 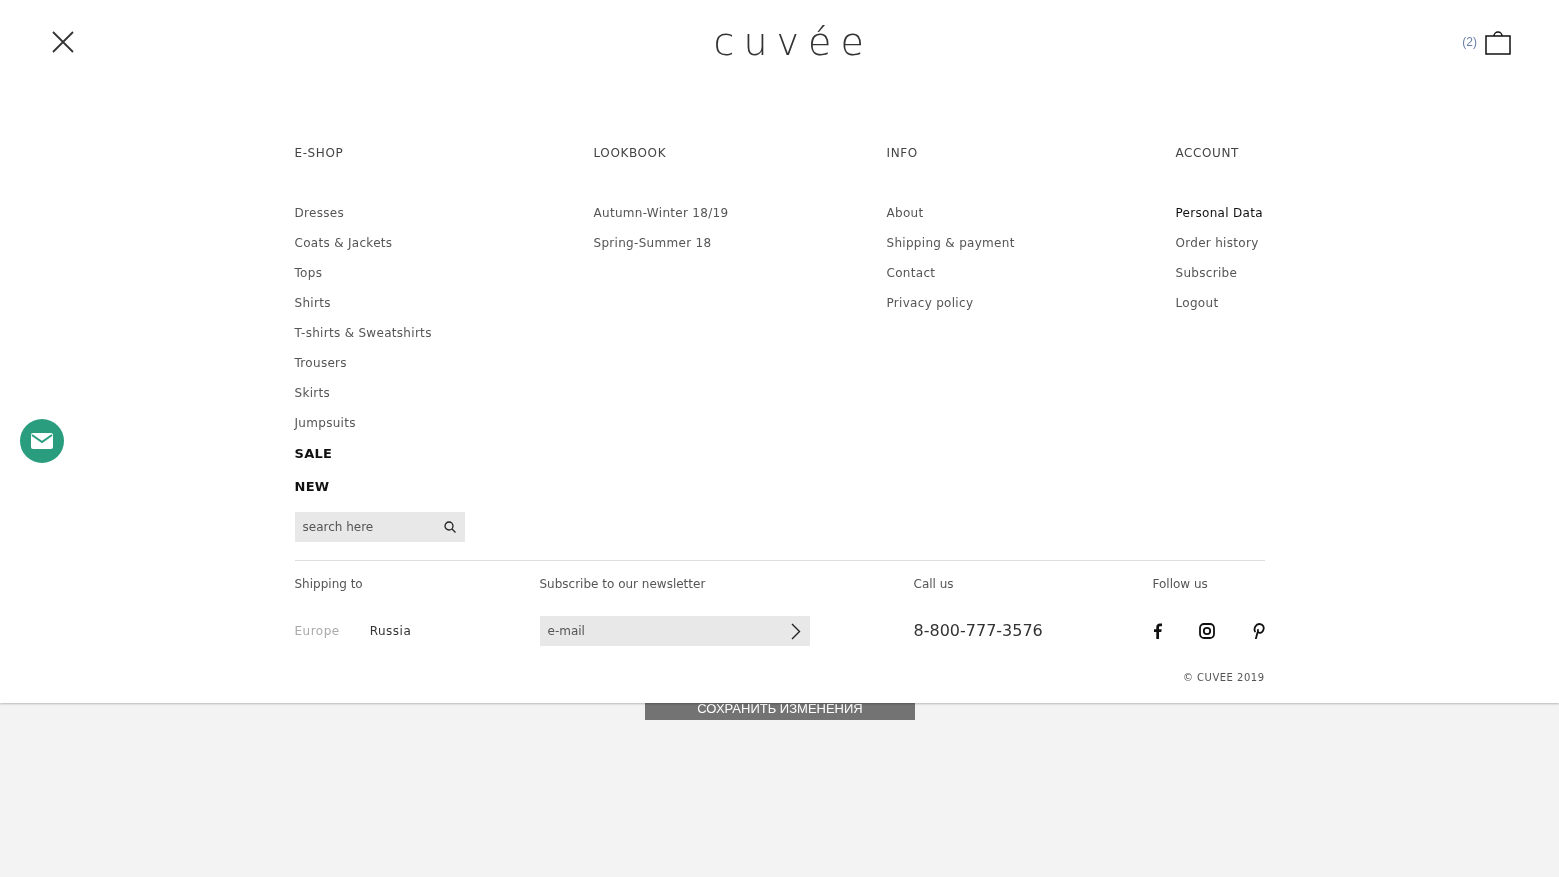 What do you see at coordinates (795, 631) in the screenshot?
I see `chevron-right-icon` at bounding box center [795, 631].